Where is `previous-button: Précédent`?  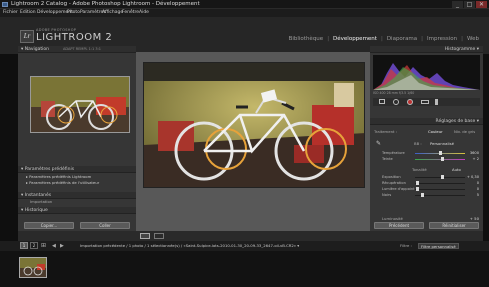
previous-button: Précédent is located at coordinates (399, 225).